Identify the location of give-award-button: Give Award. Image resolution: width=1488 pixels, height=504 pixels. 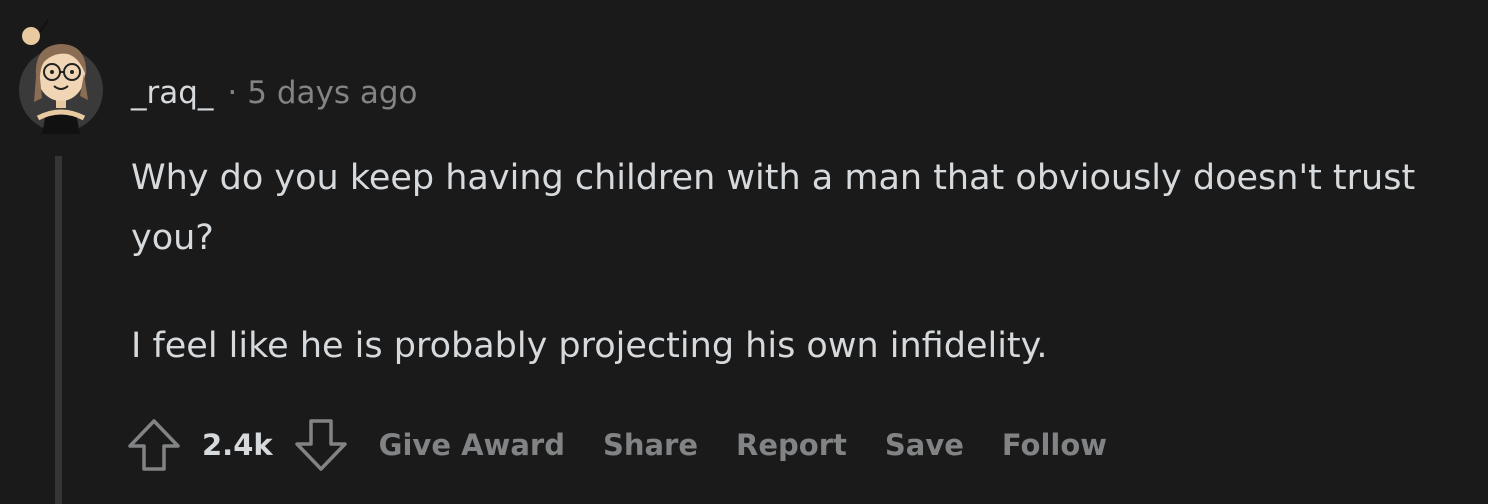
(472, 445).